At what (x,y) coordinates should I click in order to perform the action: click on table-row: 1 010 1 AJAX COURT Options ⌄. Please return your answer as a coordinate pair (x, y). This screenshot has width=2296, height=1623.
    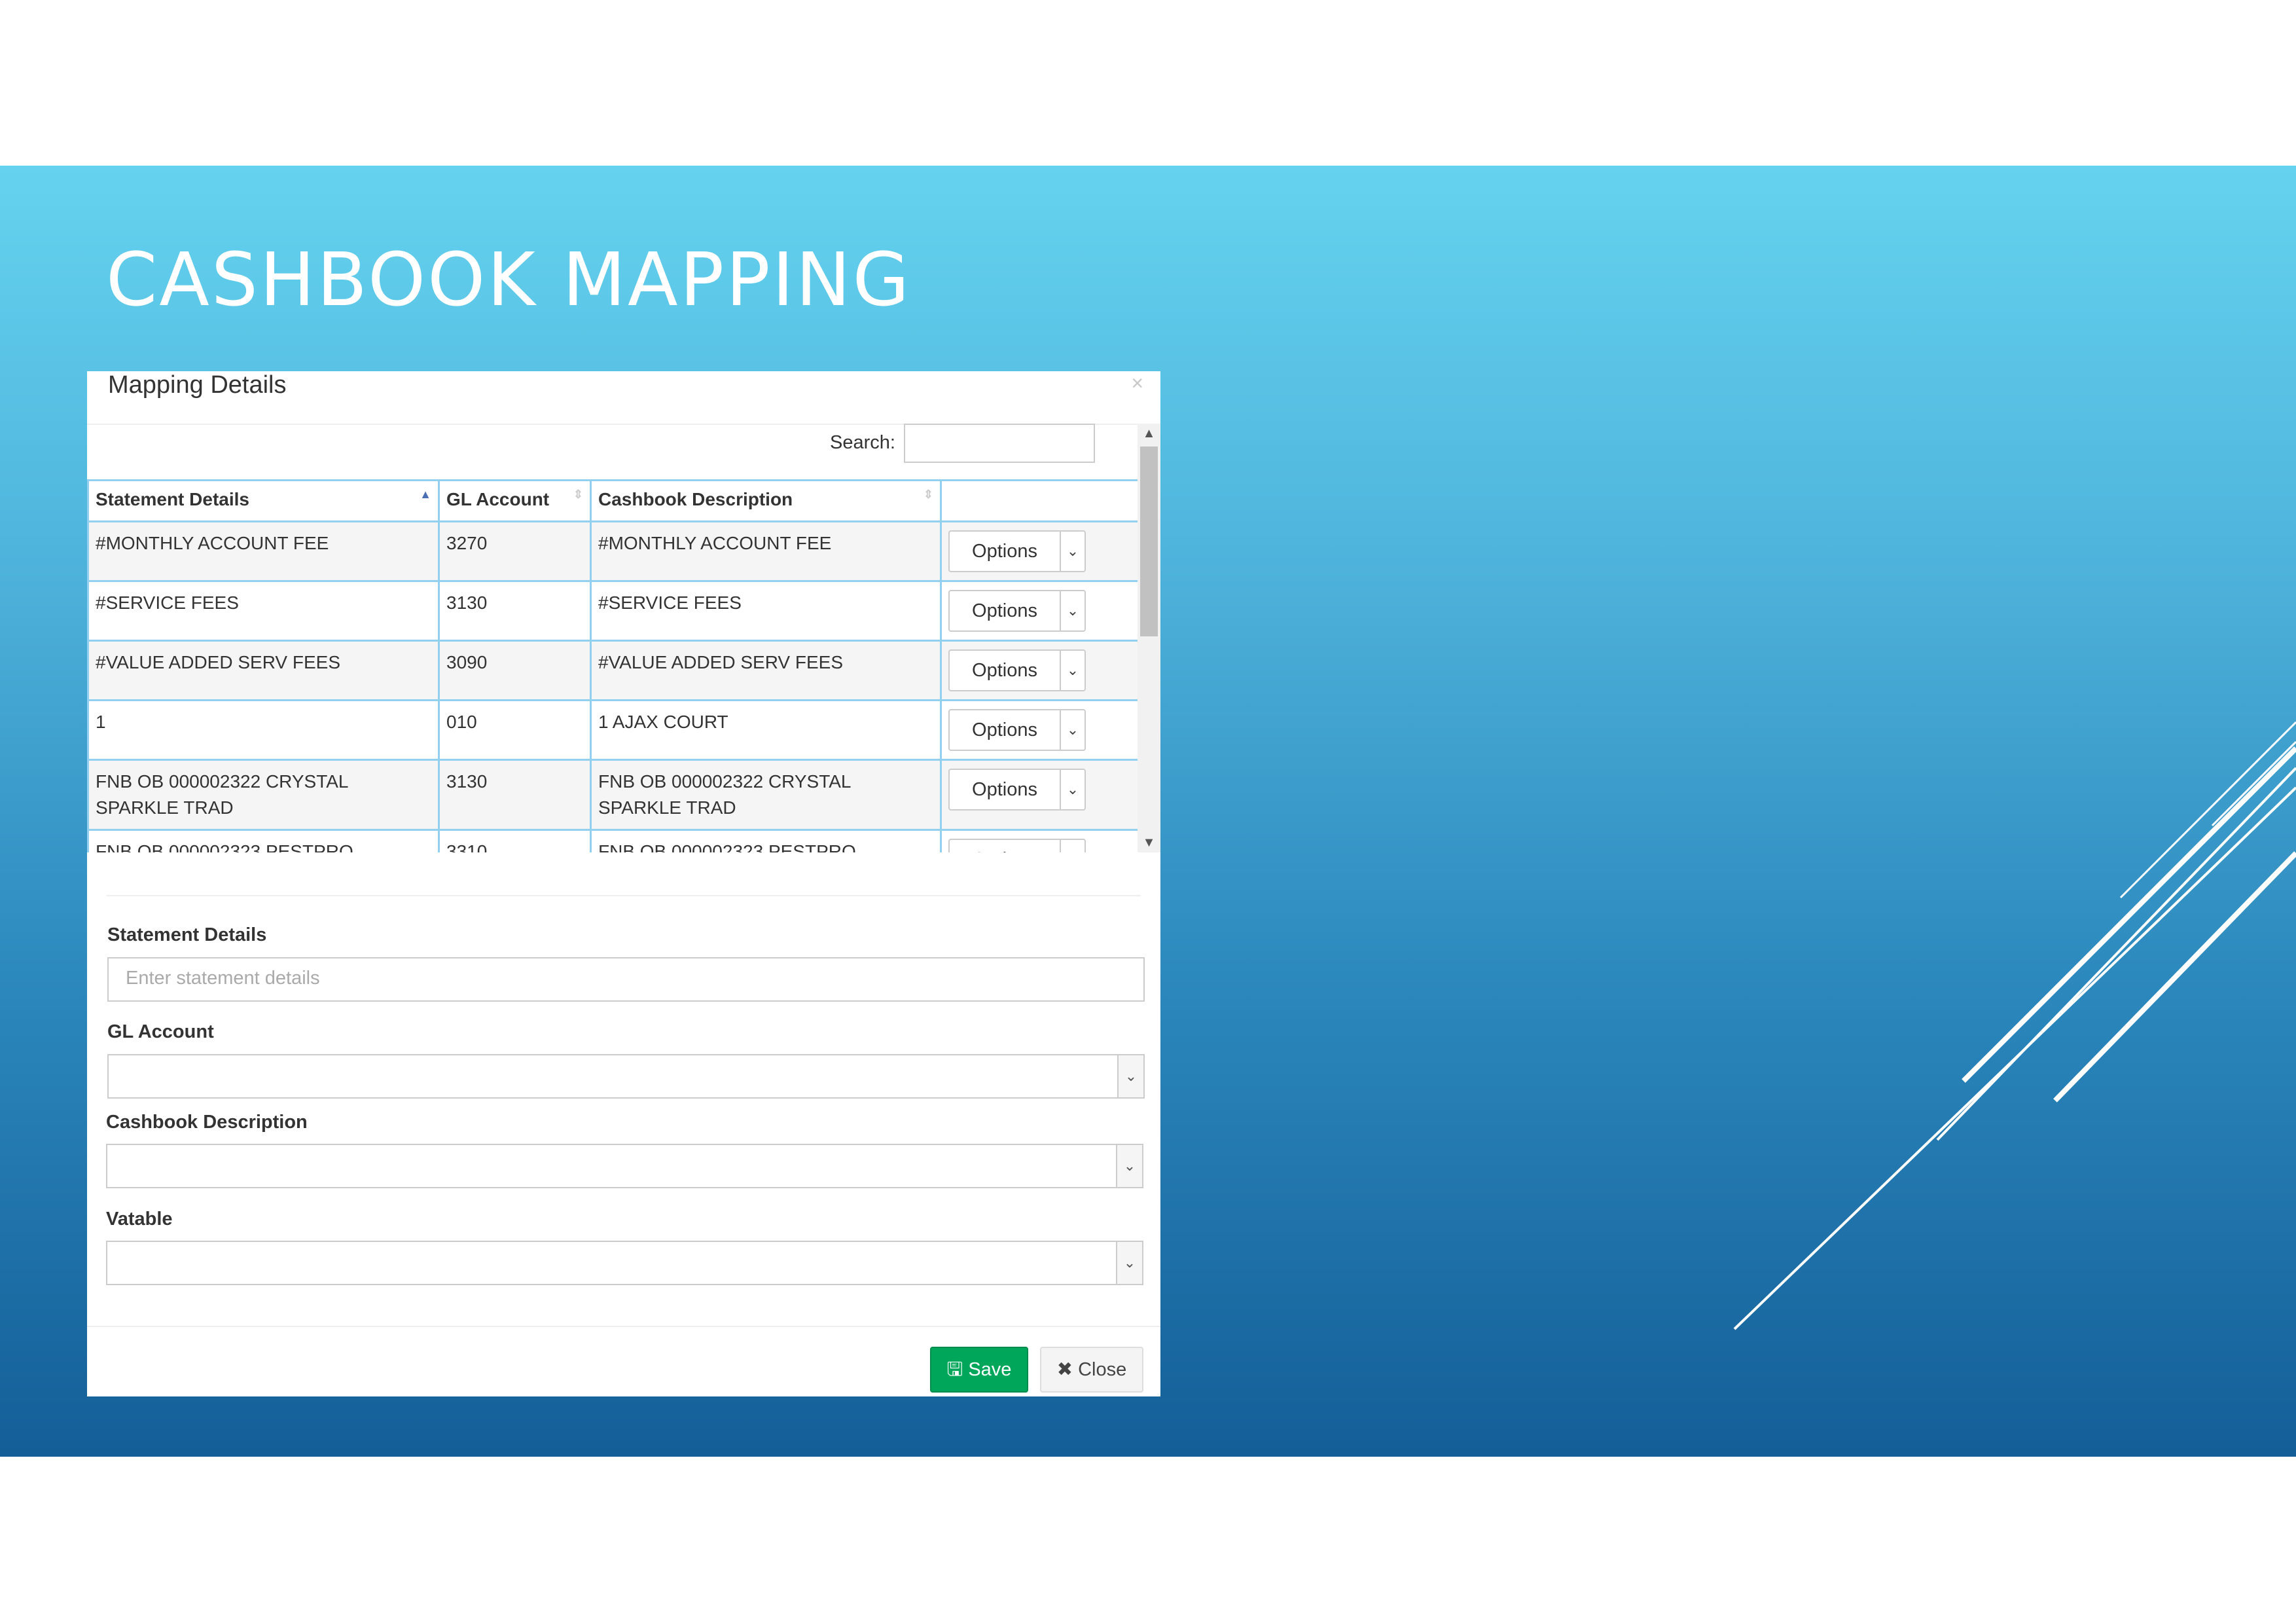
    Looking at the image, I should click on (612, 730).